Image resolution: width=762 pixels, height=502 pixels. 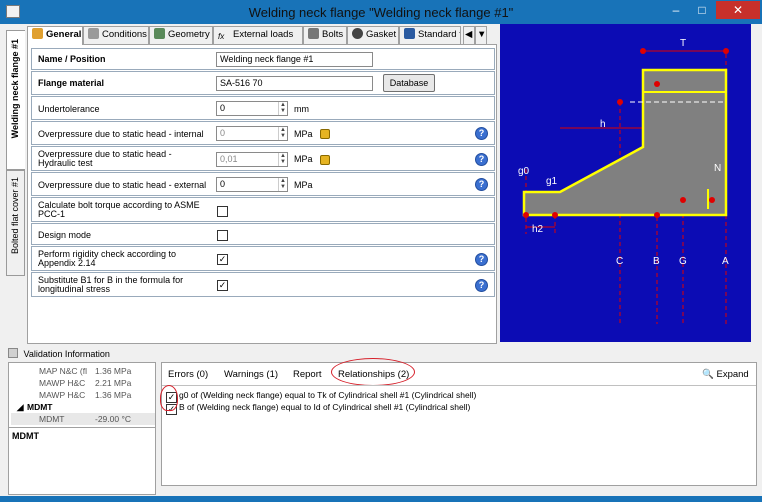 What do you see at coordinates (656, 261) in the screenshot?
I see `label-b: B` at bounding box center [656, 261].